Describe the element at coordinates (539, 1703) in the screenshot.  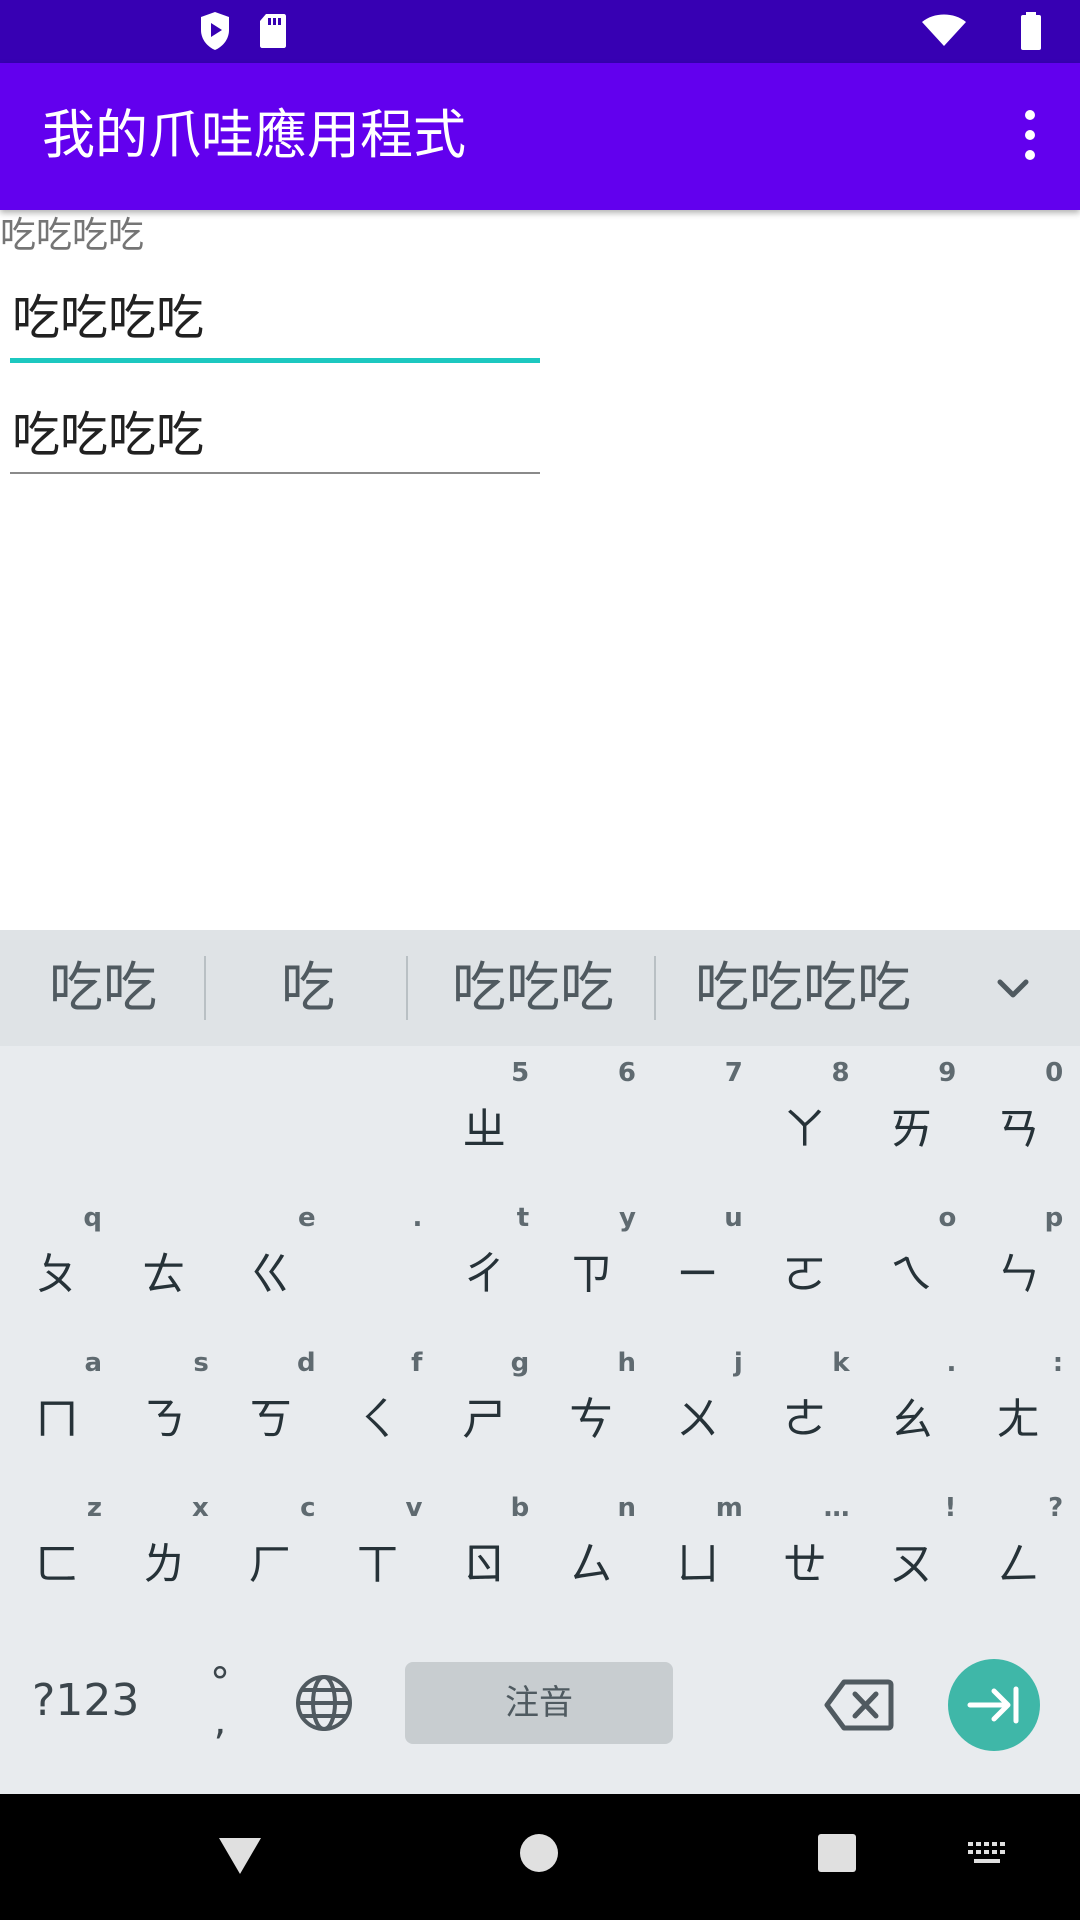
I see `space-key: 注音` at that location.